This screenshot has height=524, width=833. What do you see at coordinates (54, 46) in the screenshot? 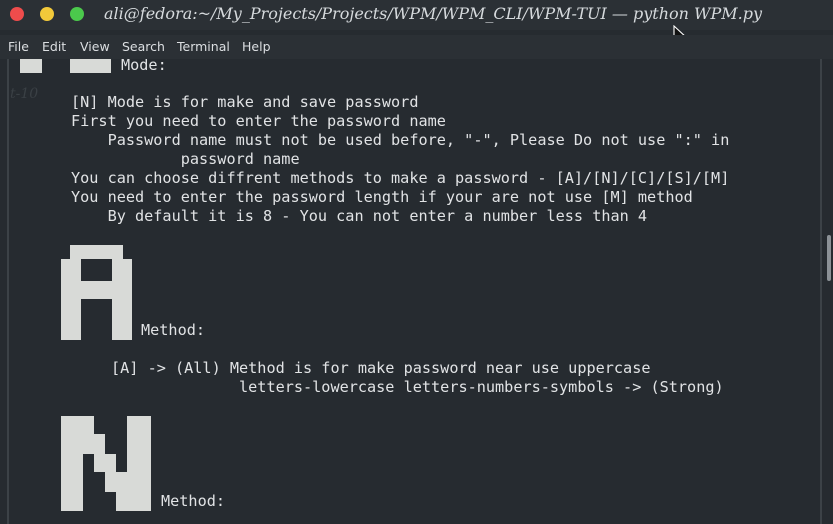
I see `menu-edit: Edit` at bounding box center [54, 46].